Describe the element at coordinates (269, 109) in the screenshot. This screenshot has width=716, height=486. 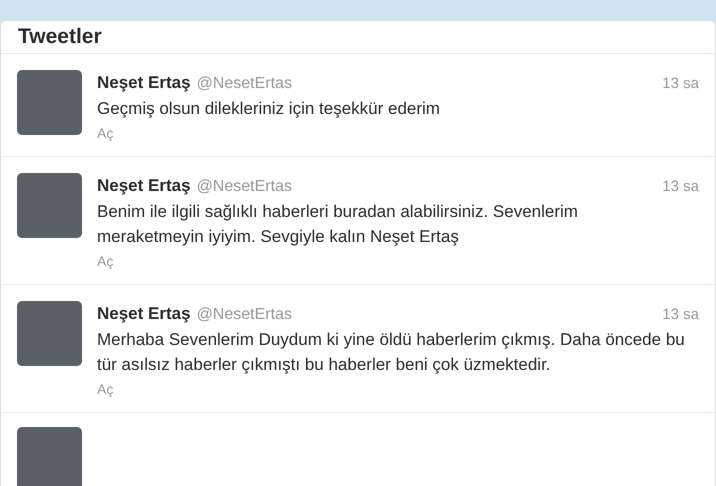
I see `tweet-text: Geçmiş olsun dilekleriniz için teşekkür ederim` at that location.